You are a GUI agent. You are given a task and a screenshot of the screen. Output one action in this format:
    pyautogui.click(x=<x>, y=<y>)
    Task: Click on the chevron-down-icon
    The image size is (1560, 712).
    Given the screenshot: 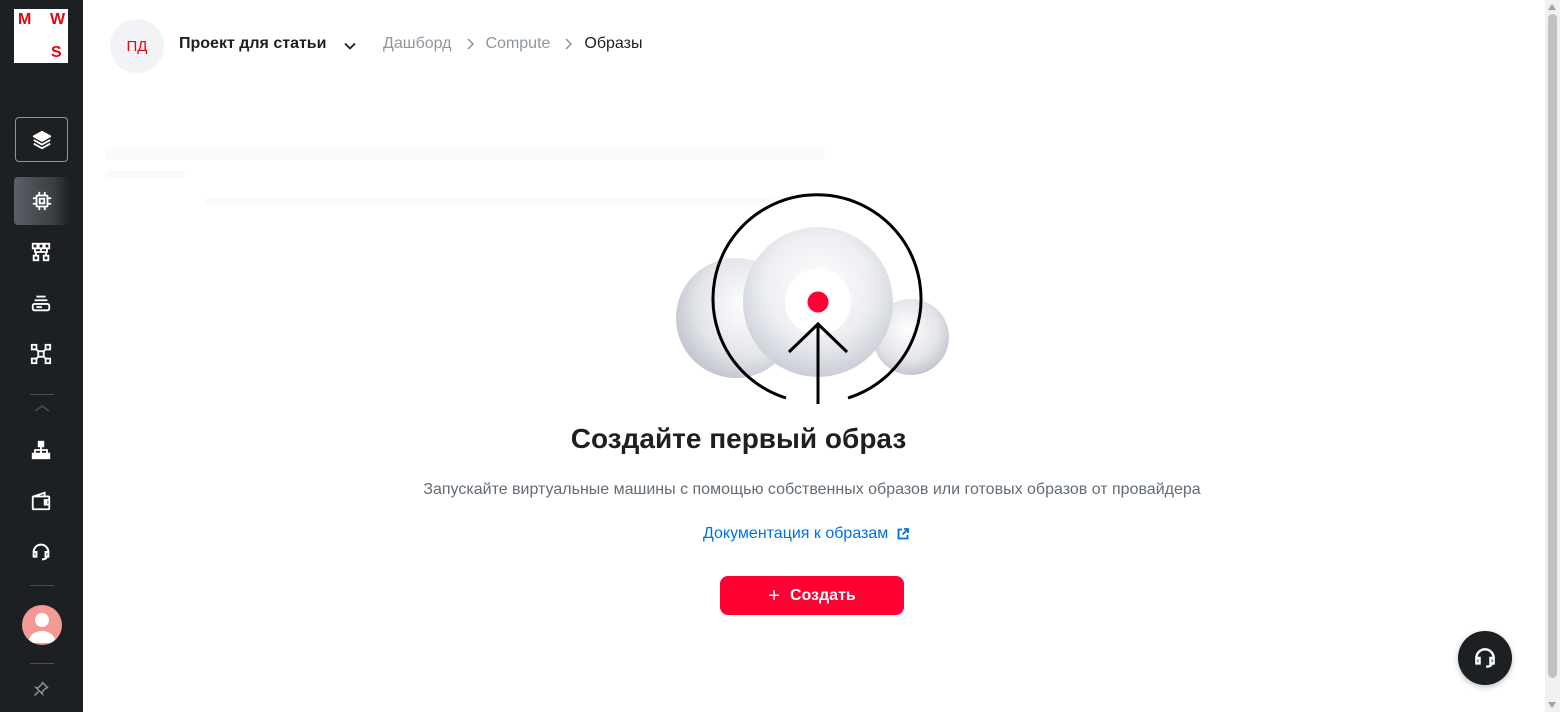 What is the action you would take?
    pyautogui.click(x=350, y=46)
    